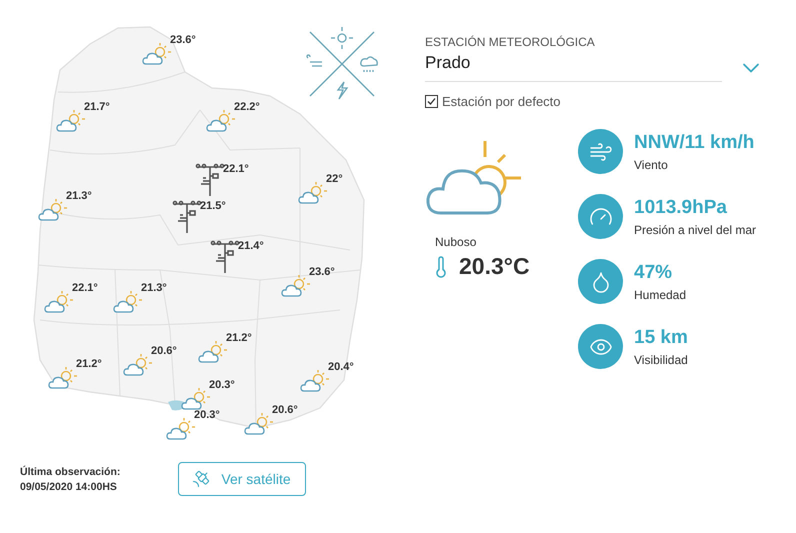 The width and height of the screenshot is (796, 533). What do you see at coordinates (456, 242) in the screenshot?
I see `condition-label: Nuboso` at bounding box center [456, 242].